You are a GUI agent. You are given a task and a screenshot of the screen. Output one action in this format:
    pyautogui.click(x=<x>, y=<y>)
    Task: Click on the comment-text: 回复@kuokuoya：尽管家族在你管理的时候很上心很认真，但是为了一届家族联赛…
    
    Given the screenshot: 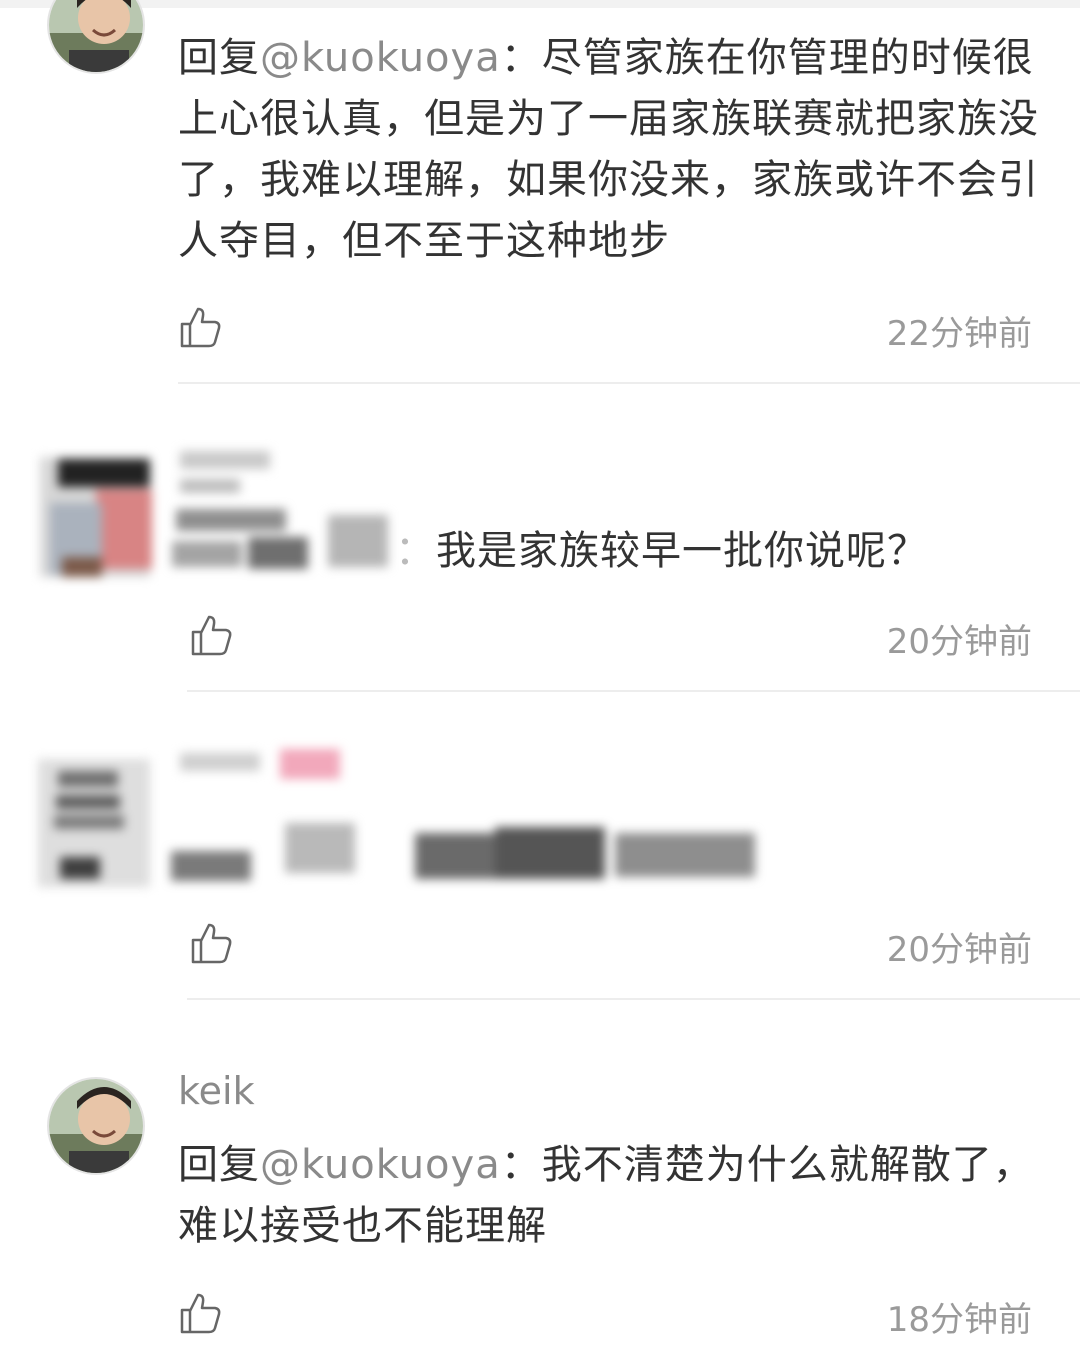 What is the action you would take?
    pyautogui.click(x=613, y=150)
    